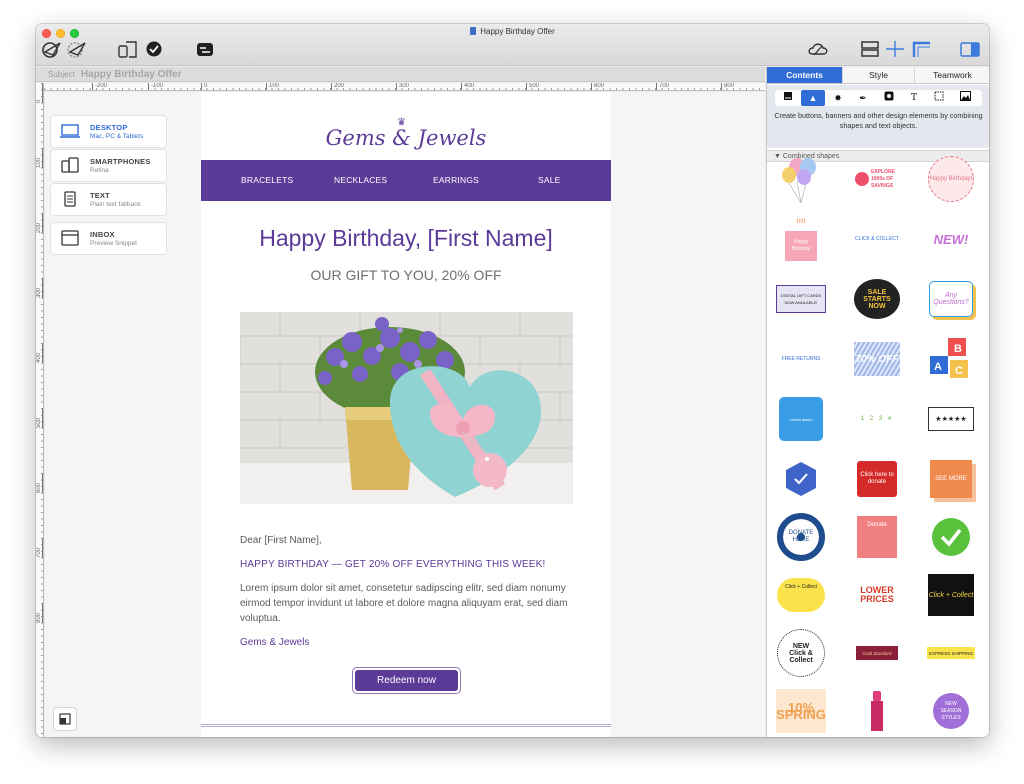  What do you see at coordinates (406, 138) in the screenshot?
I see `email-logo: Gems & Jewels` at bounding box center [406, 138].